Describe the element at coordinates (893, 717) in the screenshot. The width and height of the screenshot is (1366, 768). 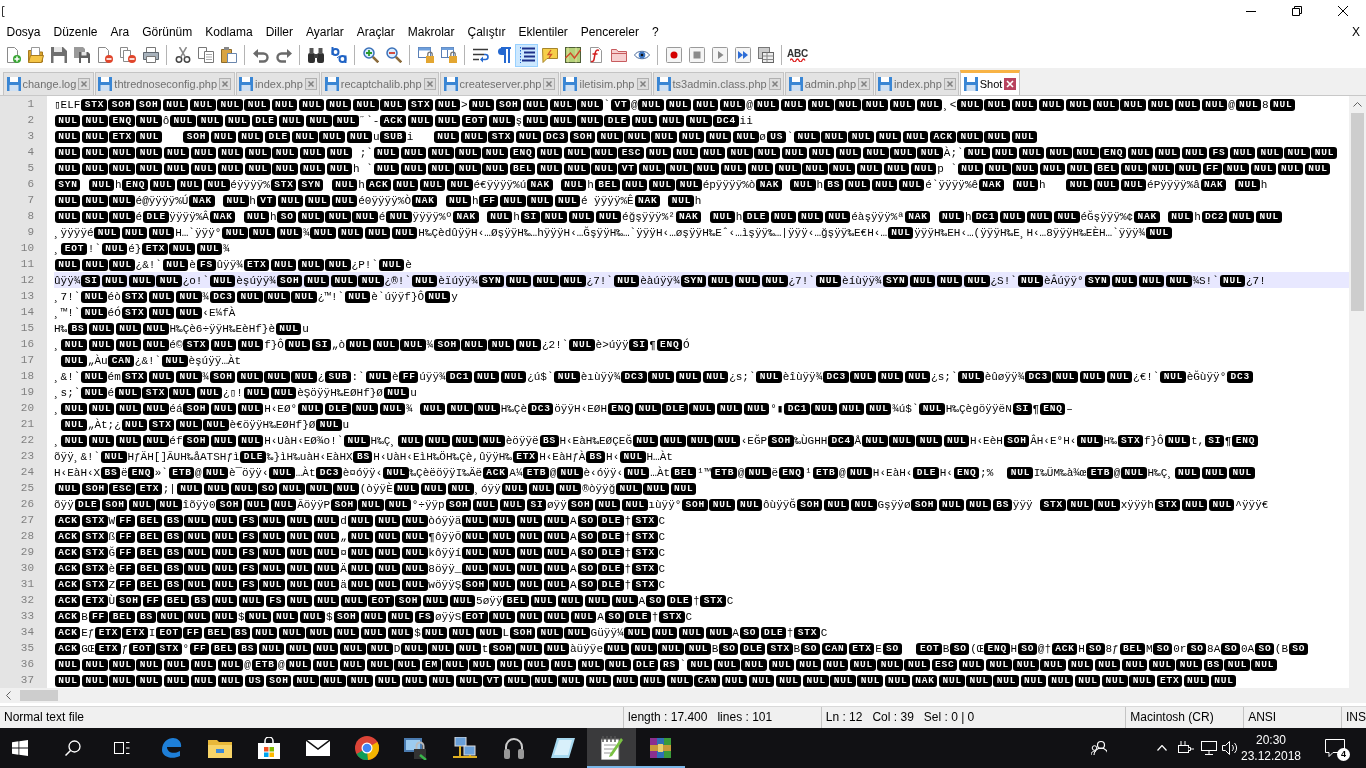
I see `cursor-column-label: Col : 39` at that location.